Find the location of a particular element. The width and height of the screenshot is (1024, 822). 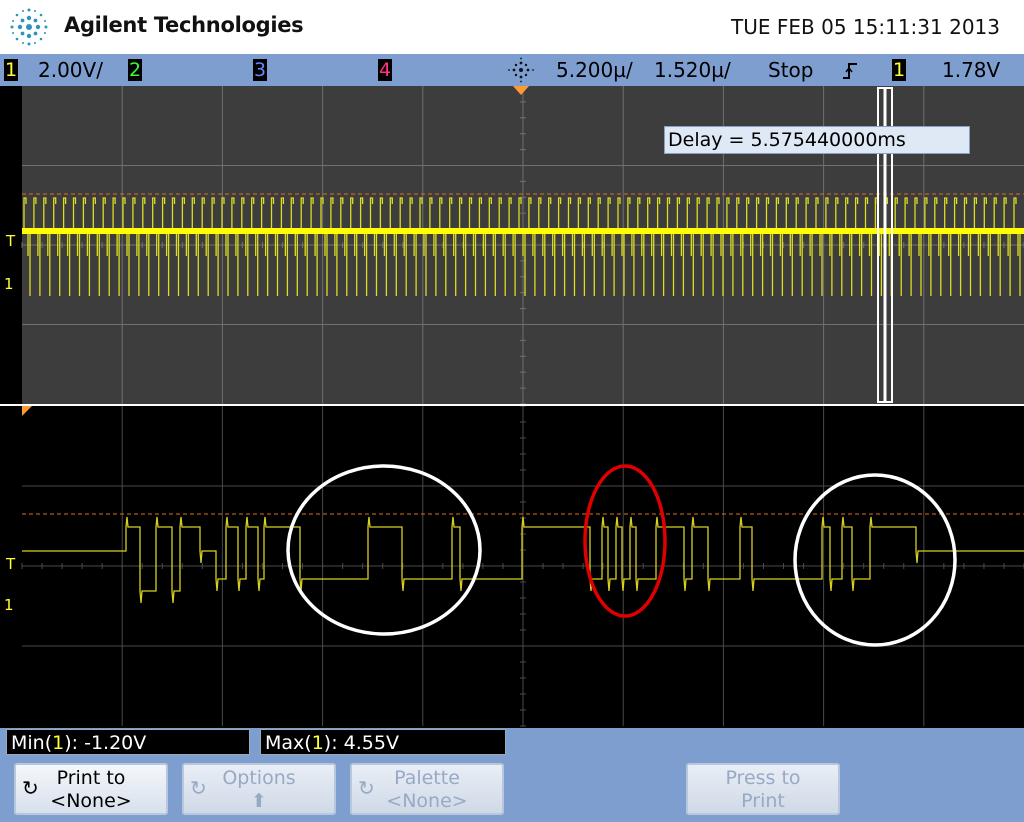

delay-label: Delay = 5.575440000ms is located at coordinates (817, 140).